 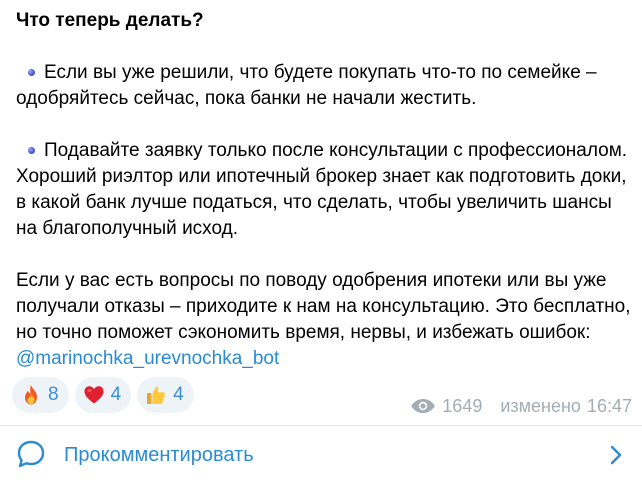 I want to click on reaction-heart: 4, so click(x=103, y=395).